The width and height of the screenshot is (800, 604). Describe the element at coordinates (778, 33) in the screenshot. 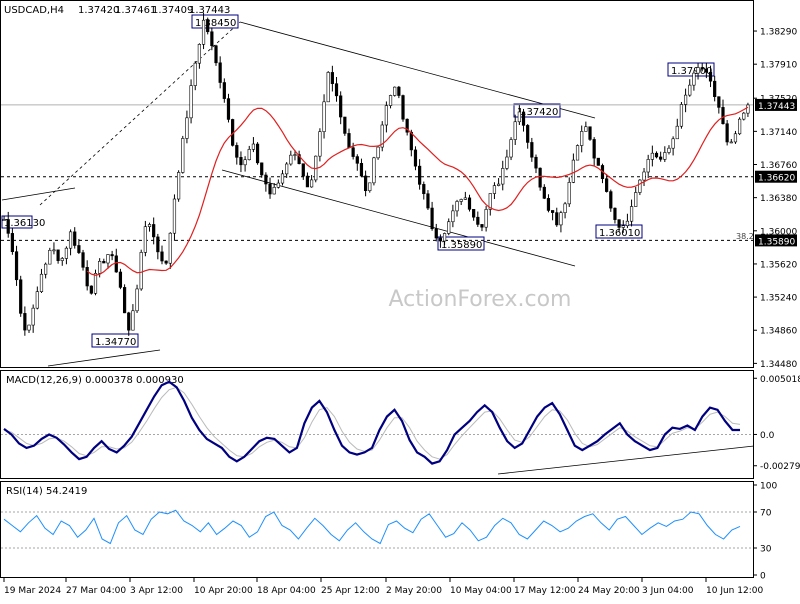

I see `price-y-tick-label: 1.38290` at that location.